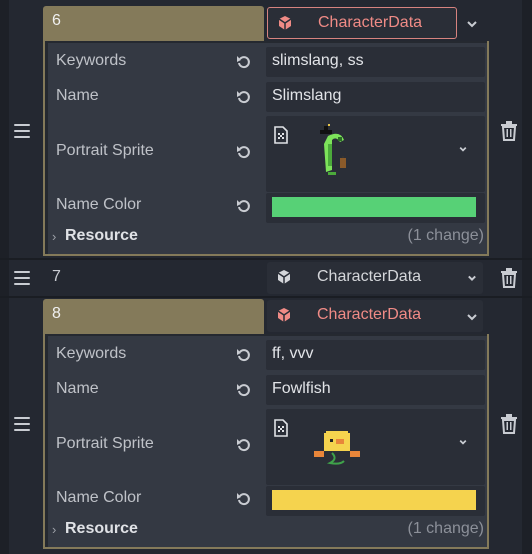  I want to click on keywords-field: slimslang, ss, so click(375, 62).